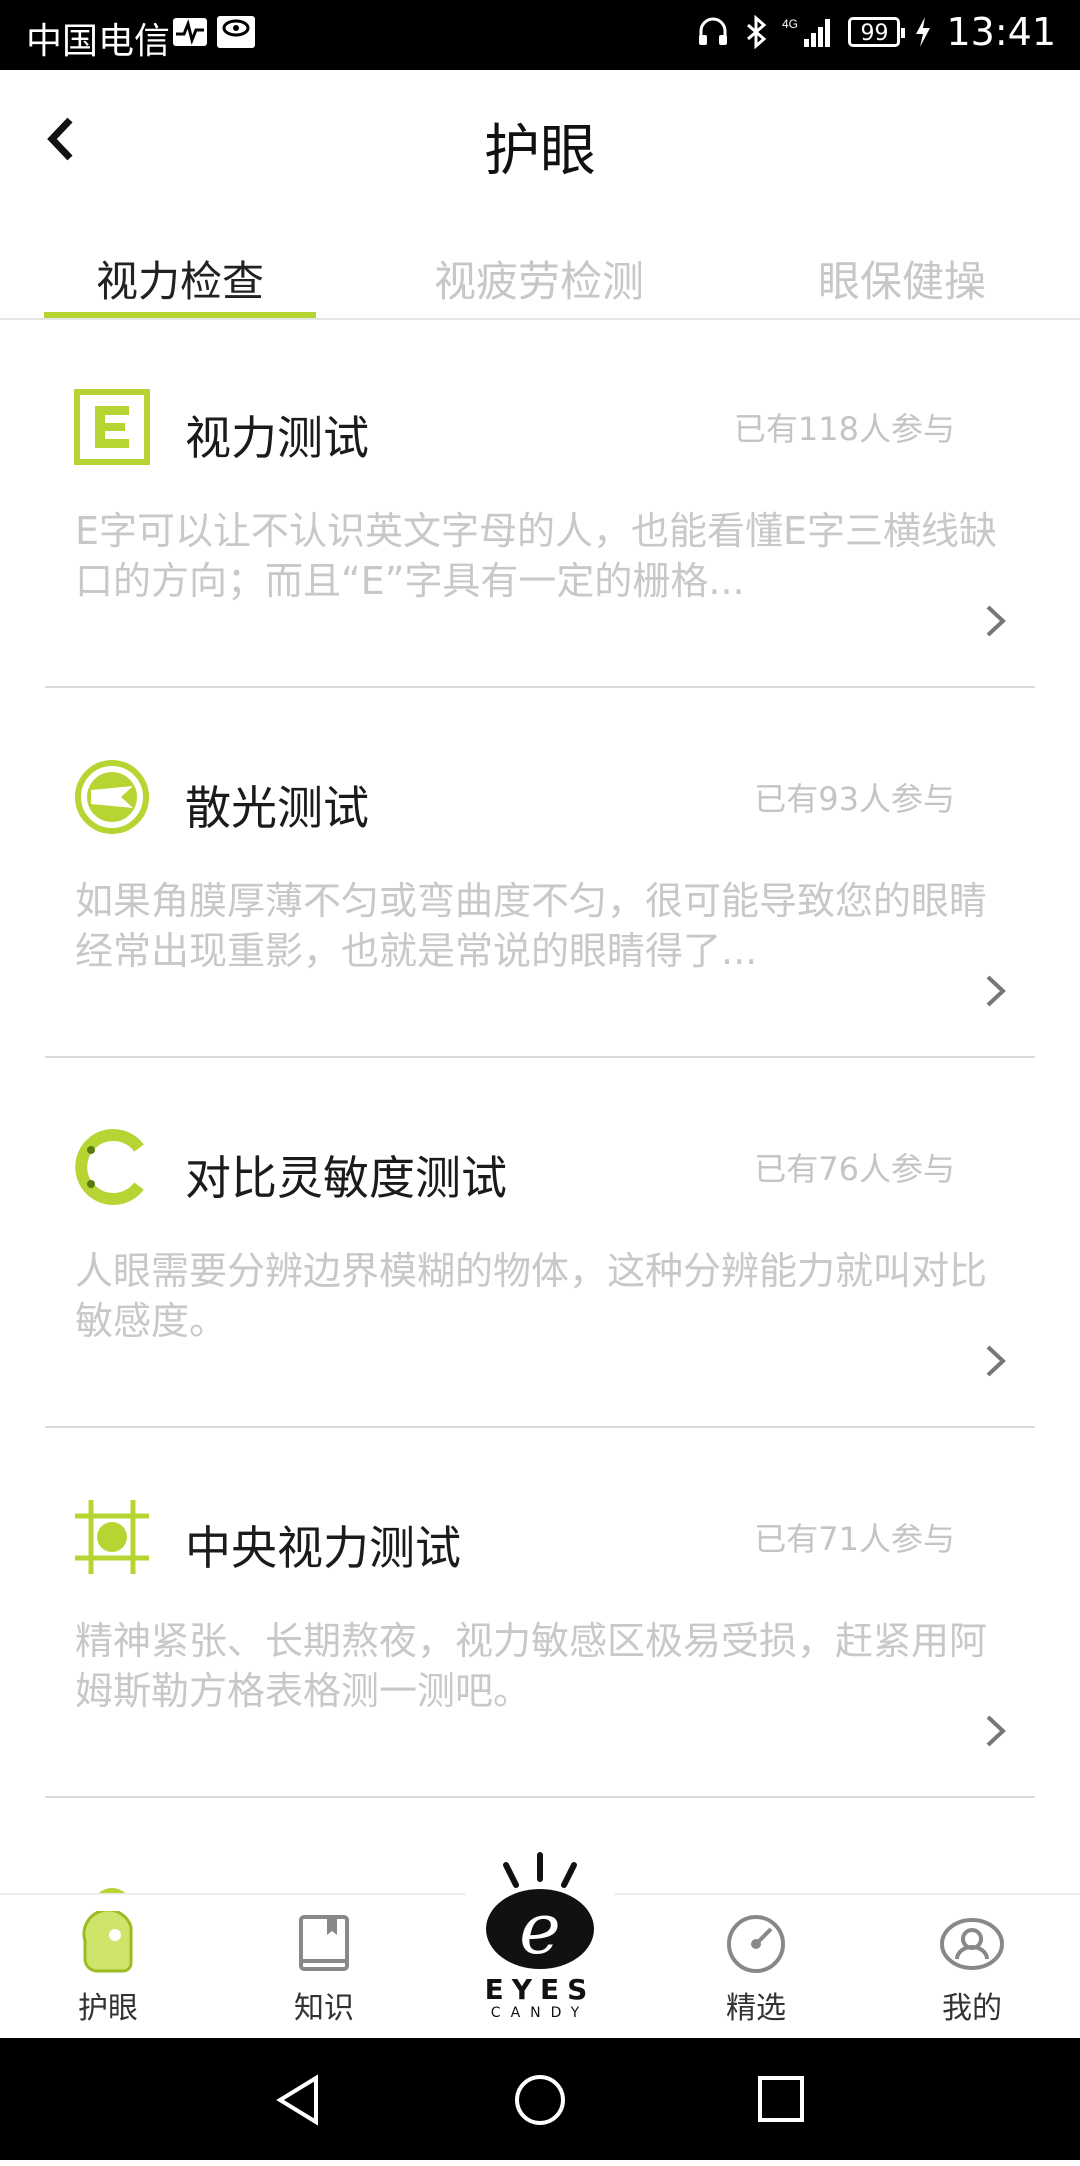  I want to click on test-name: 中央视力测试, so click(323, 1548).